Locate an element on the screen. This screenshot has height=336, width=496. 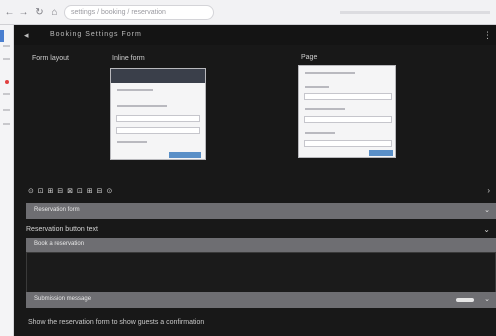
sidebar-active-indicator is located at coordinates (2, 36).